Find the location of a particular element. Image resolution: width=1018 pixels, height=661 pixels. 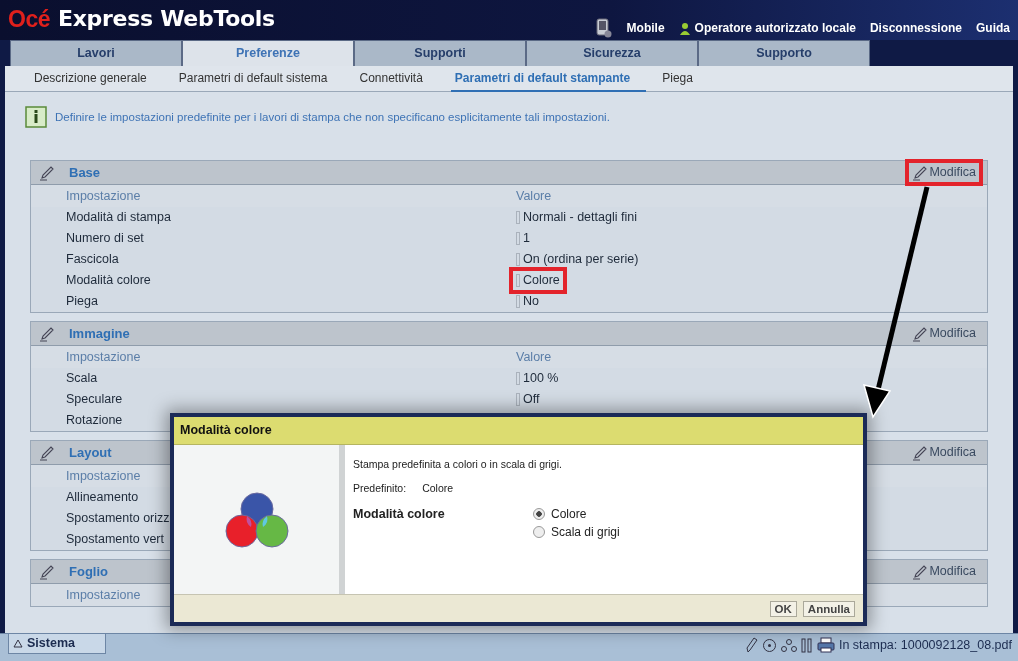

nav-tab: Supporto is located at coordinates (784, 53).